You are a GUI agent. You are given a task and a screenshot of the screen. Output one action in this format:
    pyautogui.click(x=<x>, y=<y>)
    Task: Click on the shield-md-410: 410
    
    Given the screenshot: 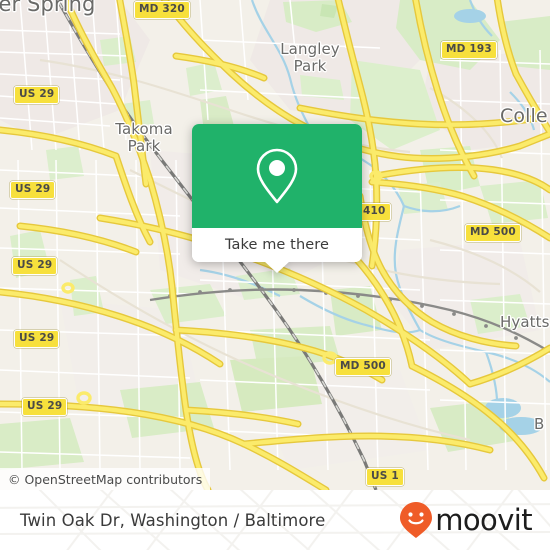 What is the action you would take?
    pyautogui.click(x=374, y=212)
    